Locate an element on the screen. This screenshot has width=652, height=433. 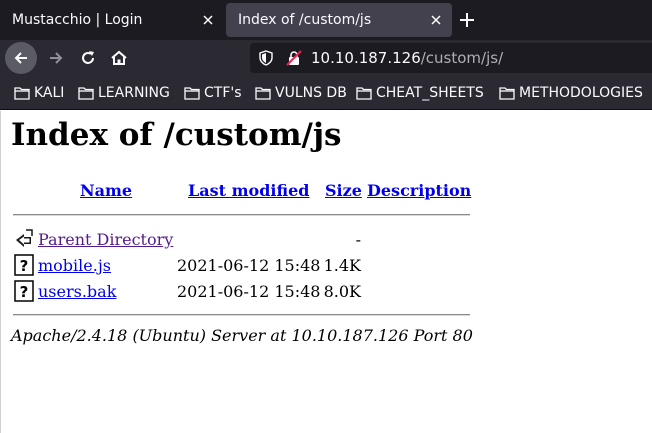
bookmark-folder-kali: KALI is located at coordinates (39, 93).